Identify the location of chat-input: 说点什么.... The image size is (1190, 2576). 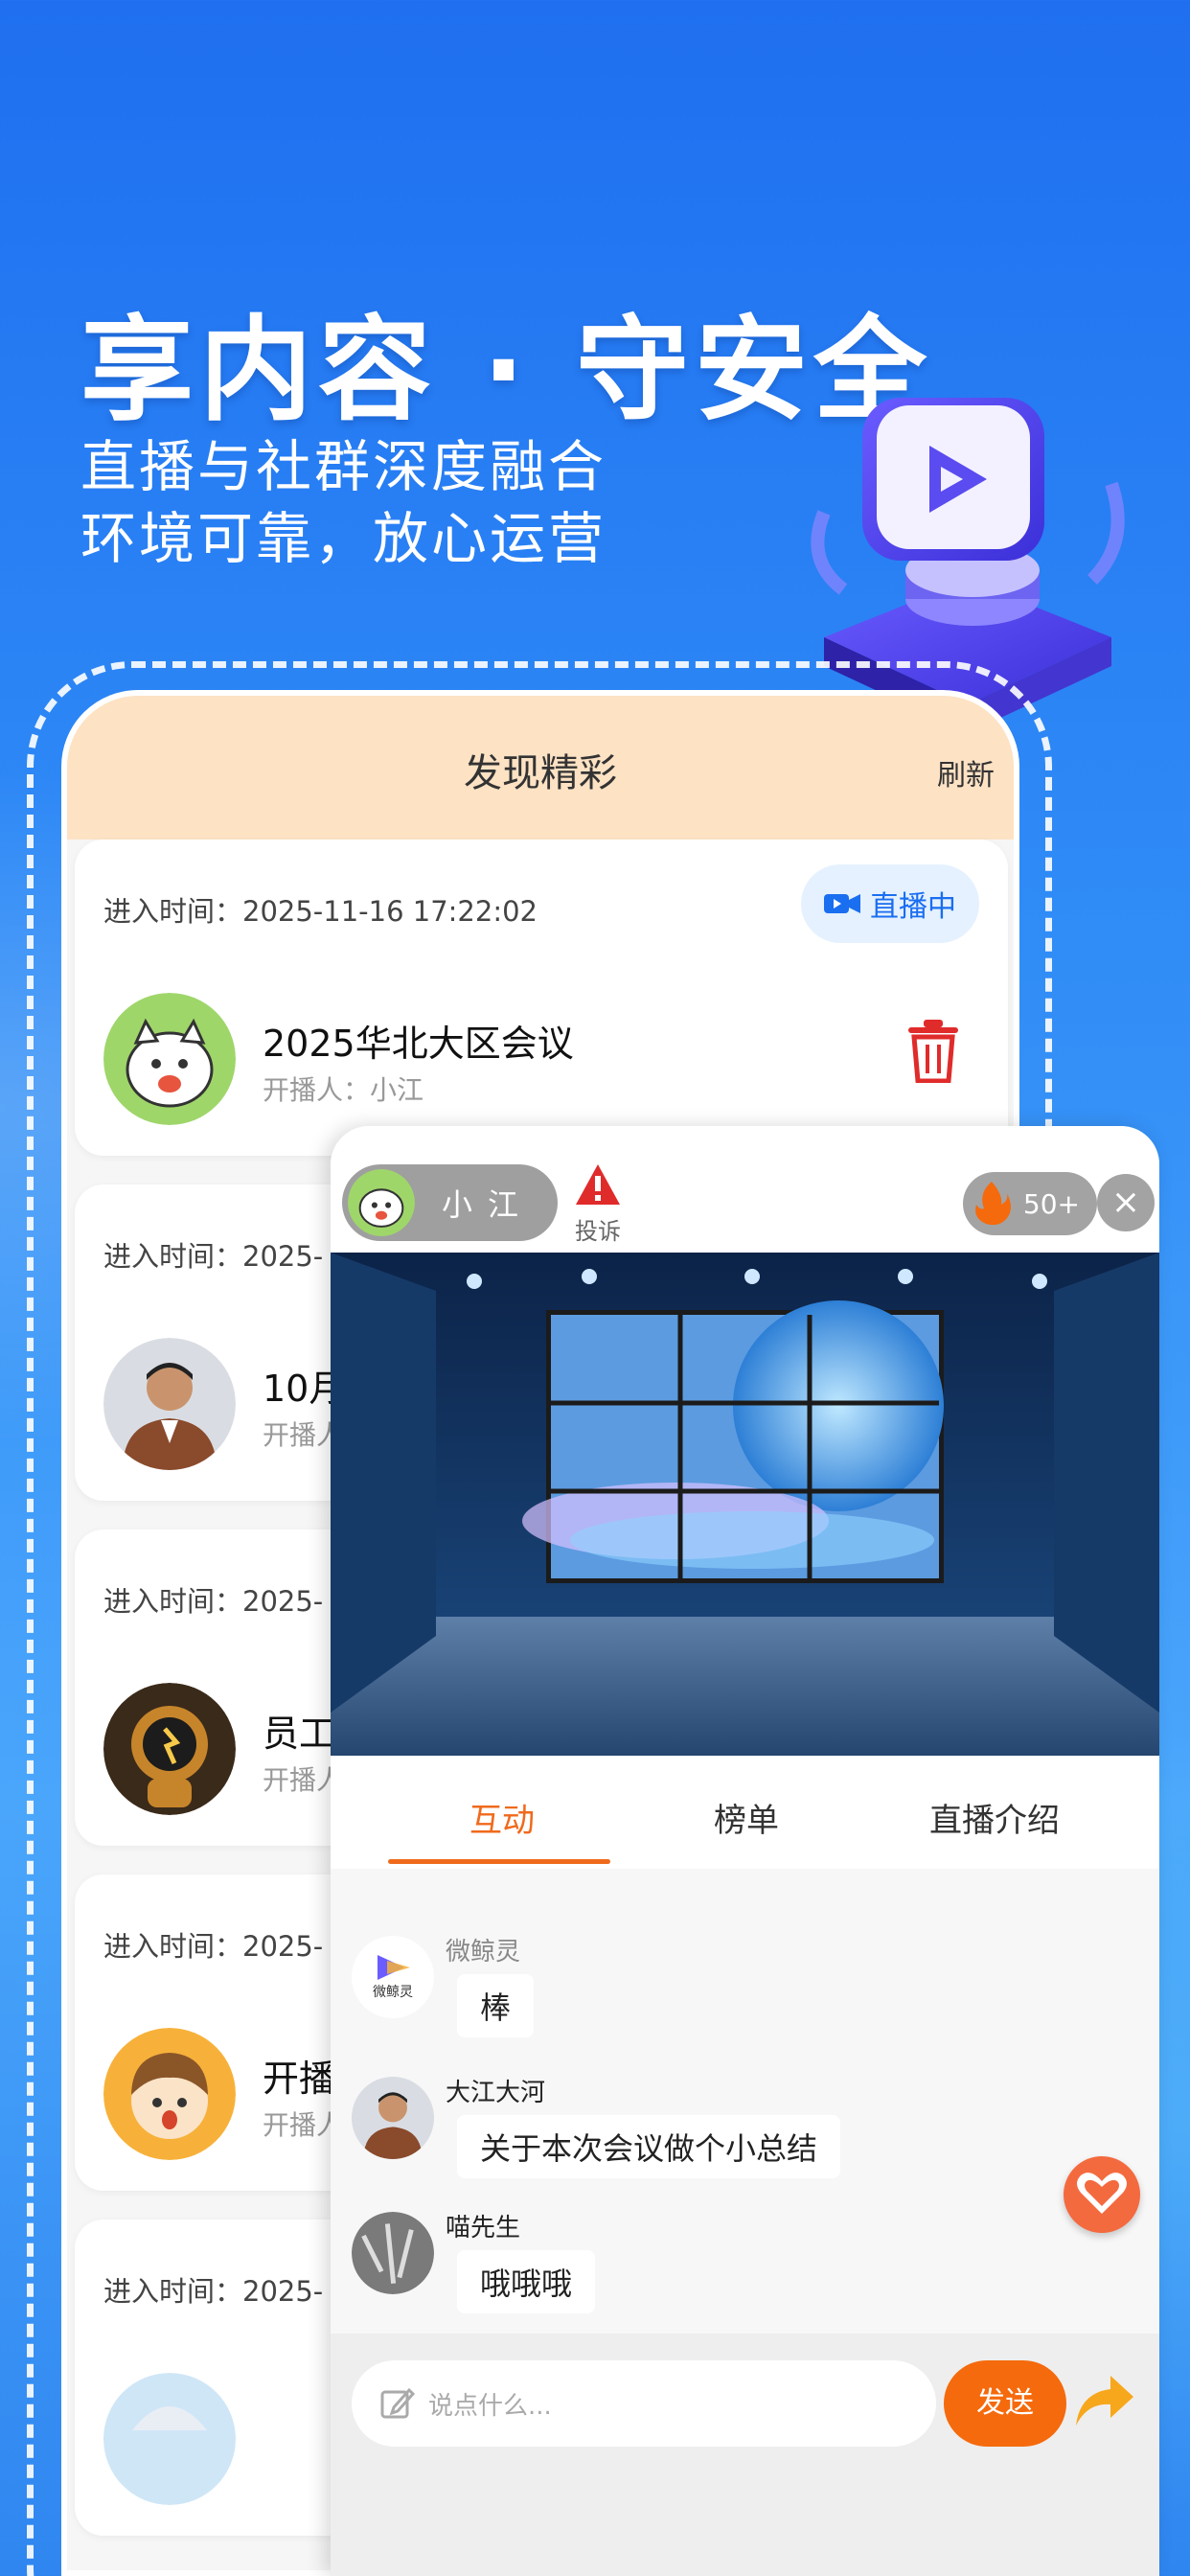
(644, 2403).